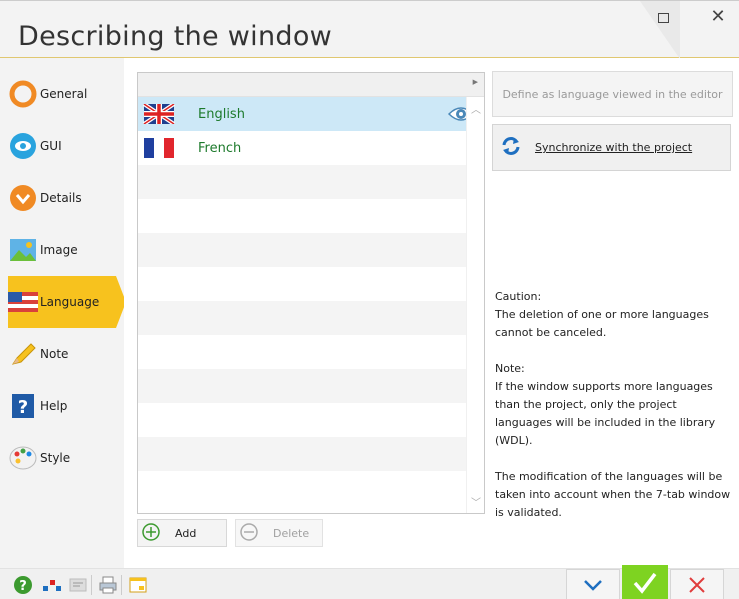  I want to click on list-item: English, so click(311, 114).